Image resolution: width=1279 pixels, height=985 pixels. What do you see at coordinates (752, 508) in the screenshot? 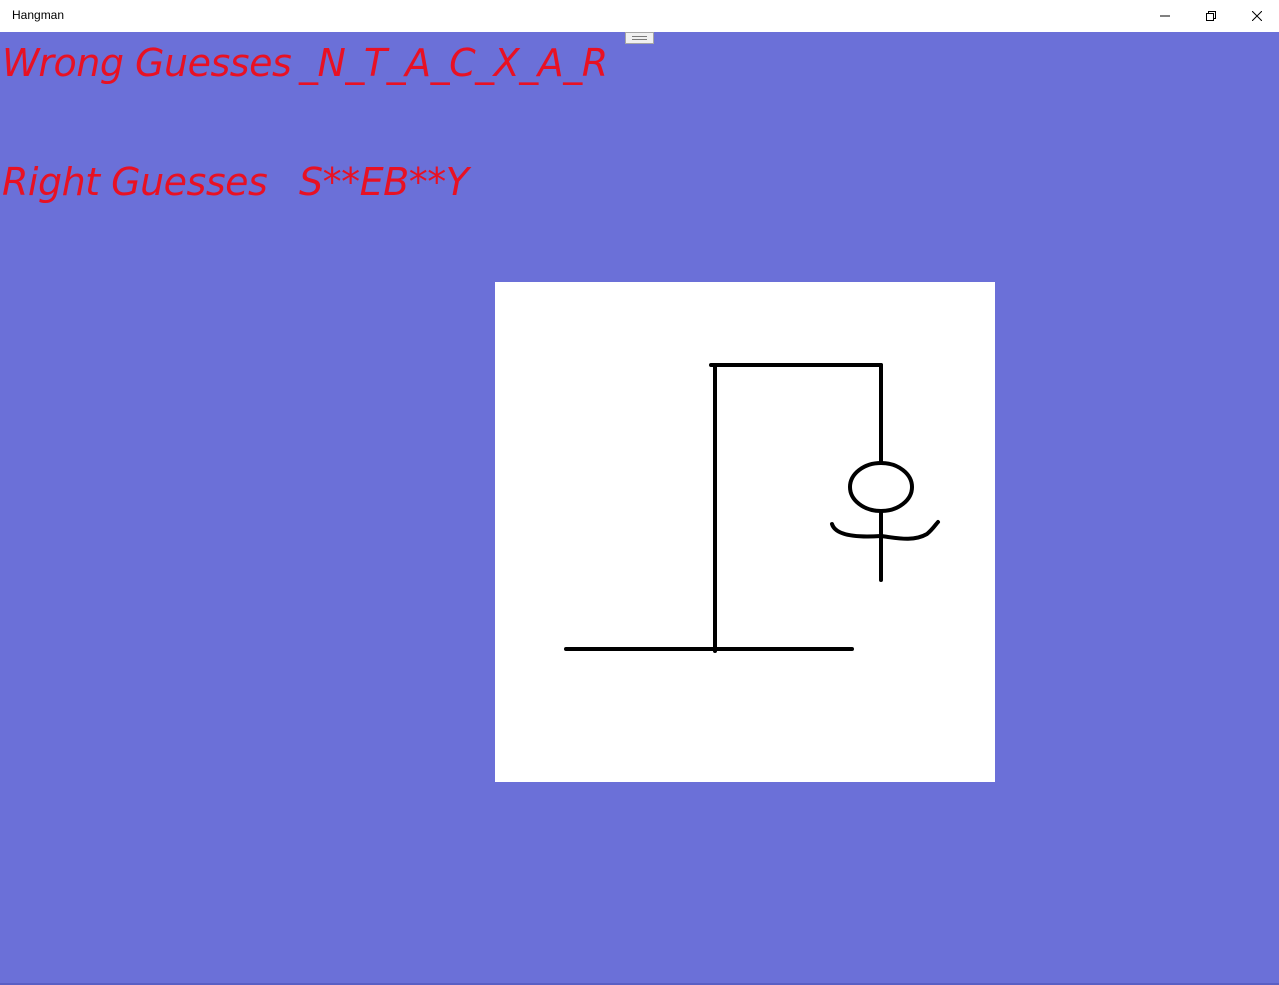
I see `hangman-drawing` at bounding box center [752, 508].